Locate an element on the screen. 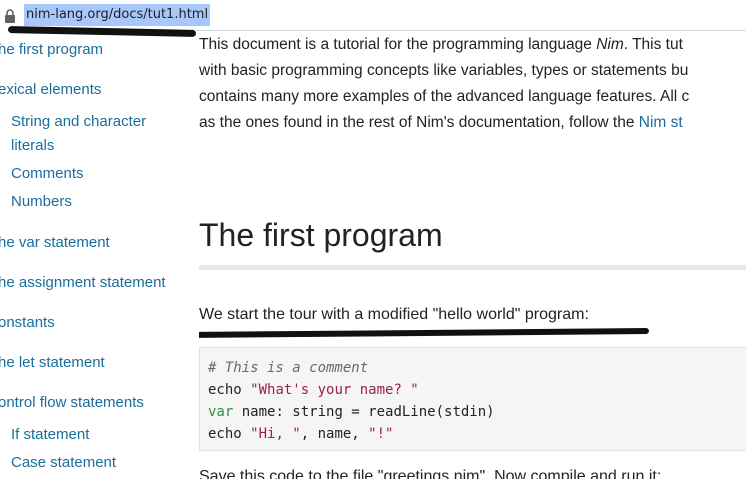 The width and height of the screenshot is (746, 479). sidebar-item-let-statement: he let statement is located at coordinates (52, 363).